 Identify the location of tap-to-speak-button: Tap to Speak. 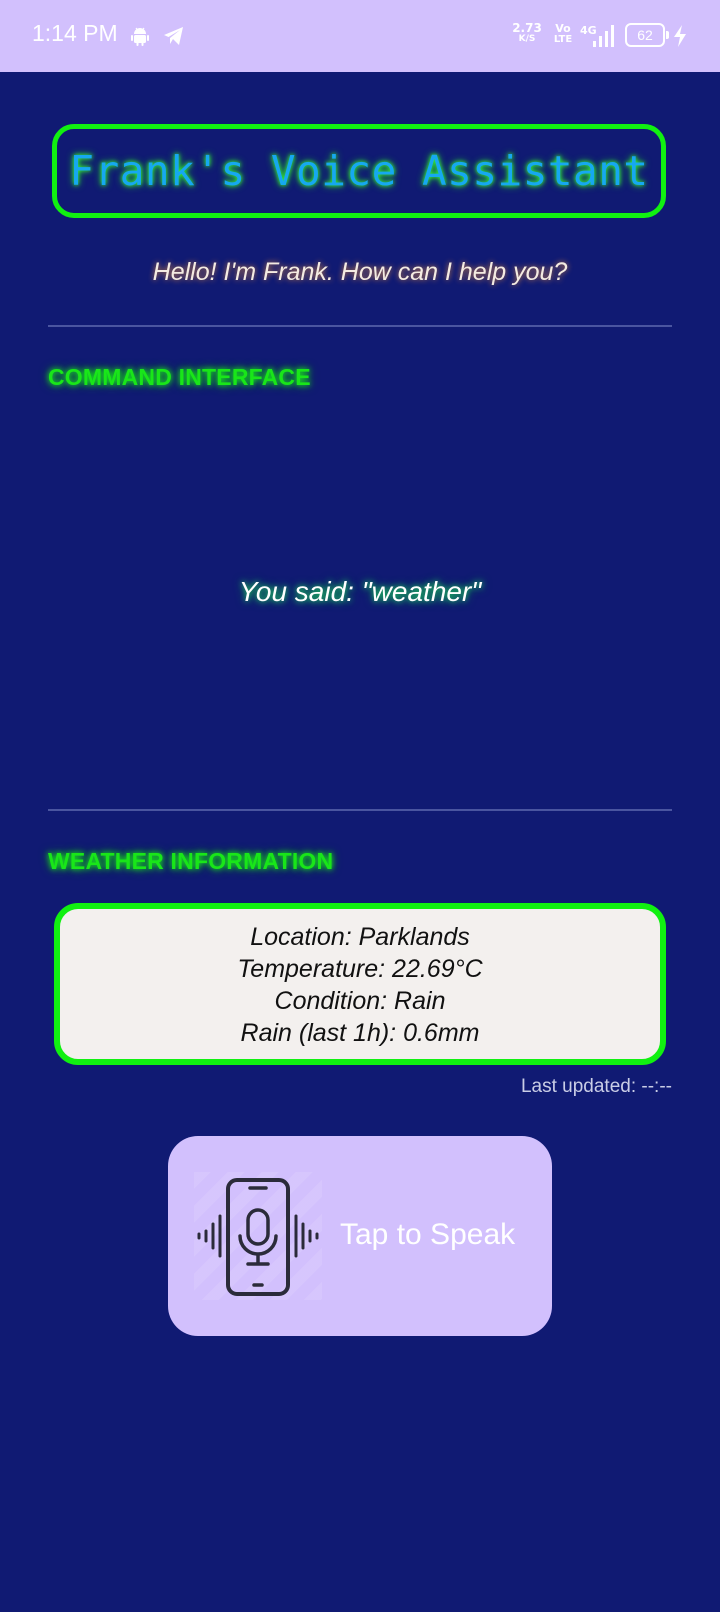
(360, 1236).